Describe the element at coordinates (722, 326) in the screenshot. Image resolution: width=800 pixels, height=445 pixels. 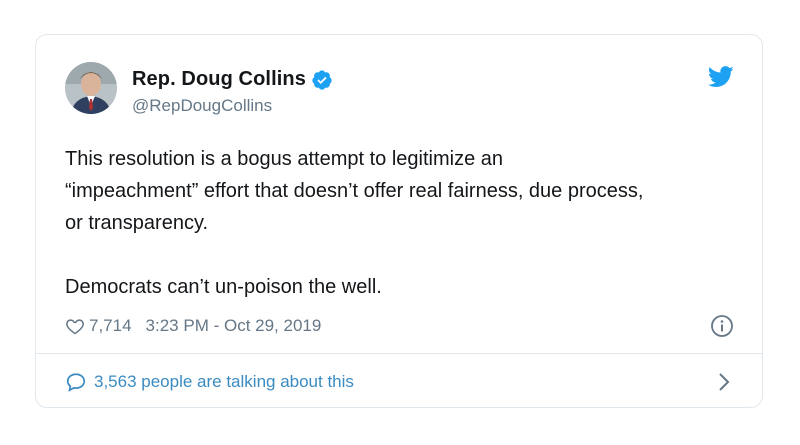
I see `info-icon` at that location.